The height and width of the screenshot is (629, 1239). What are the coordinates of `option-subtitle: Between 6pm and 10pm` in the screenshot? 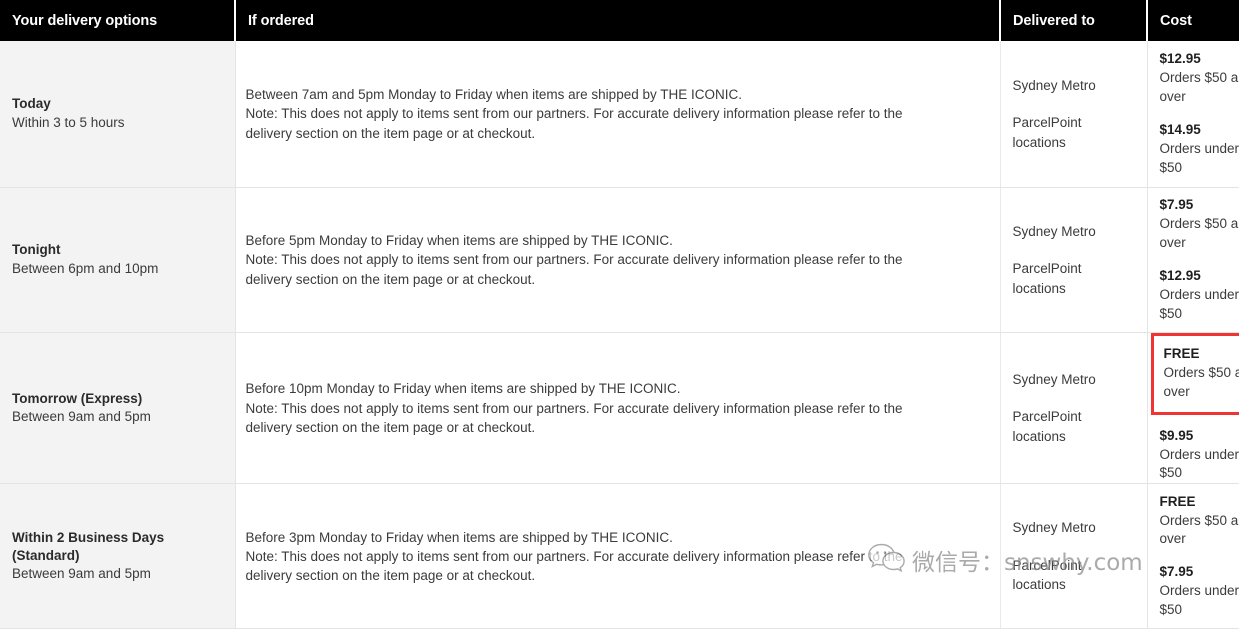 It's located at (116, 269).